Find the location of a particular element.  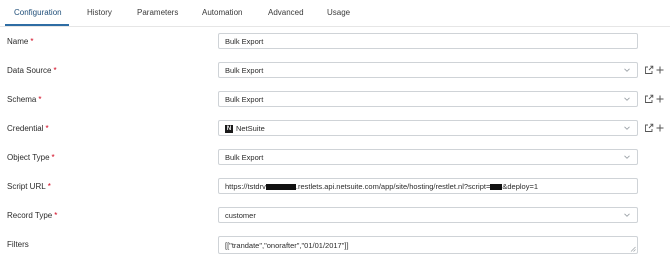

form-row-object-type: Object Type * Bulk Export is located at coordinates (335, 158).